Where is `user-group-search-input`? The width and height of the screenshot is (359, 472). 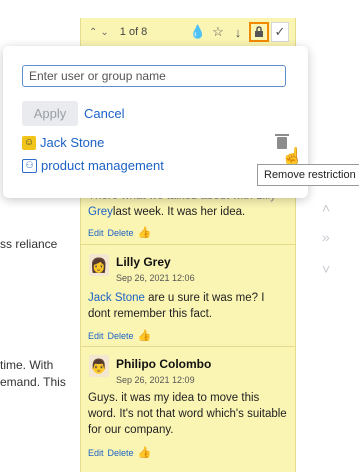 user-group-search-input is located at coordinates (154, 76).